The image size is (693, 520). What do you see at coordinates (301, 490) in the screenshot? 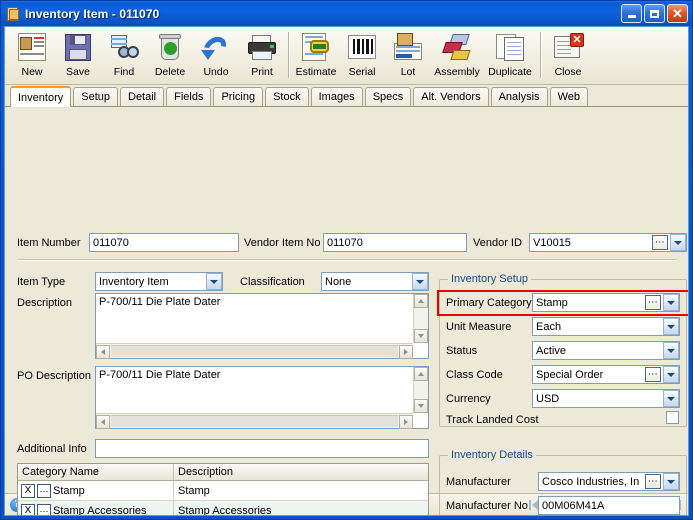
I see `category-description-value: Stamp` at bounding box center [301, 490].